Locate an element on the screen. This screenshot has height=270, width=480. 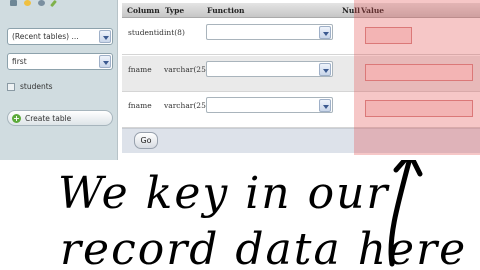
database-select: first is located at coordinates (60, 61).